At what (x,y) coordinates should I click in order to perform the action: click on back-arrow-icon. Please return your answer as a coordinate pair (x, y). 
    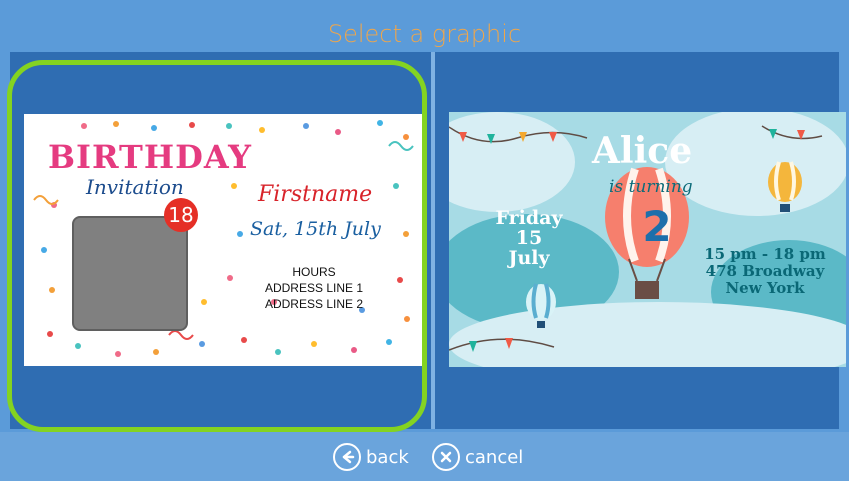
    Looking at the image, I should click on (347, 457).